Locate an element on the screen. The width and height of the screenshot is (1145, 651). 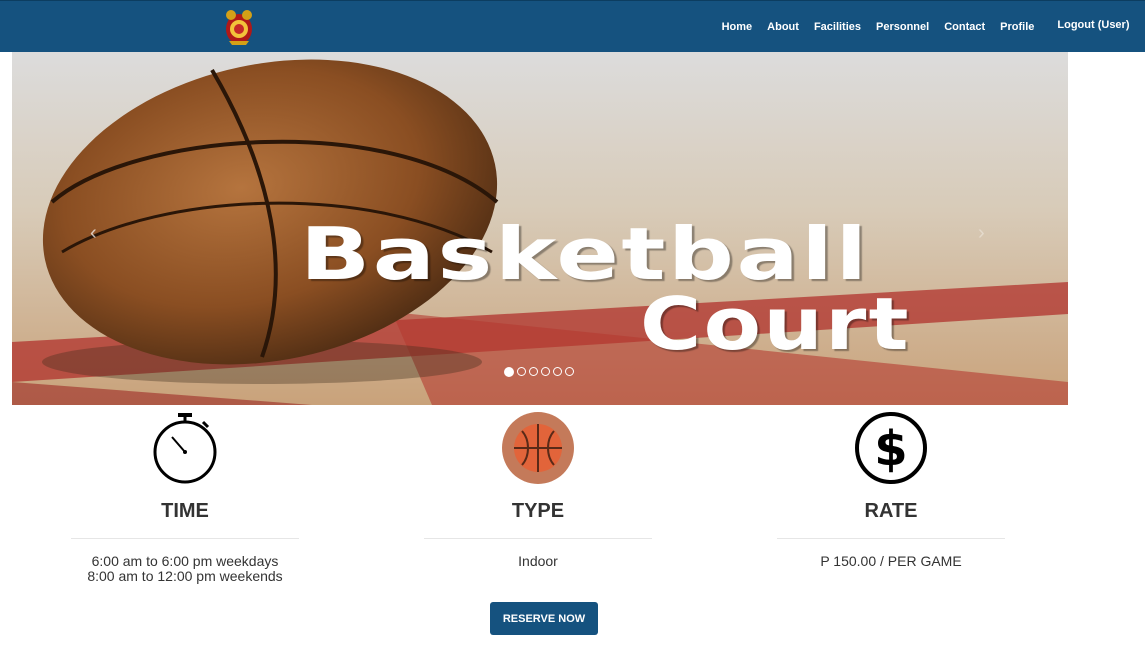
feature-time-title: TIME is located at coordinates (185, 511).